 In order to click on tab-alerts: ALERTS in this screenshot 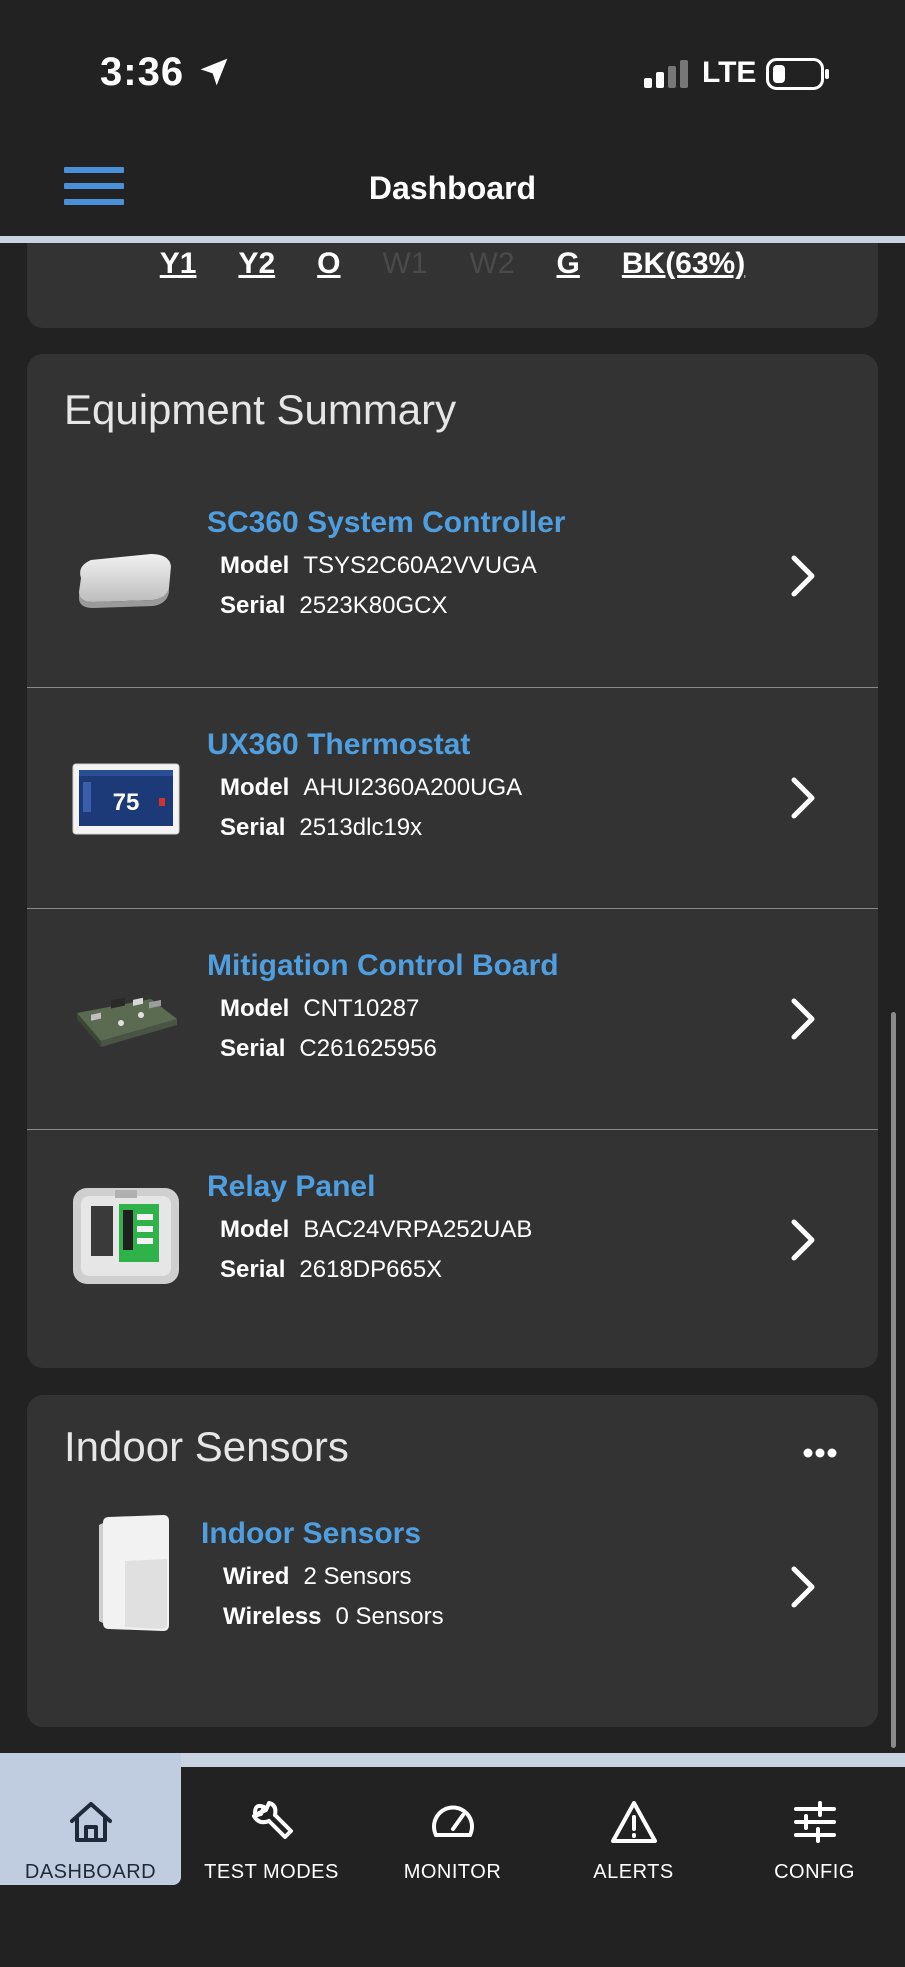, I will do `click(633, 1833)`.